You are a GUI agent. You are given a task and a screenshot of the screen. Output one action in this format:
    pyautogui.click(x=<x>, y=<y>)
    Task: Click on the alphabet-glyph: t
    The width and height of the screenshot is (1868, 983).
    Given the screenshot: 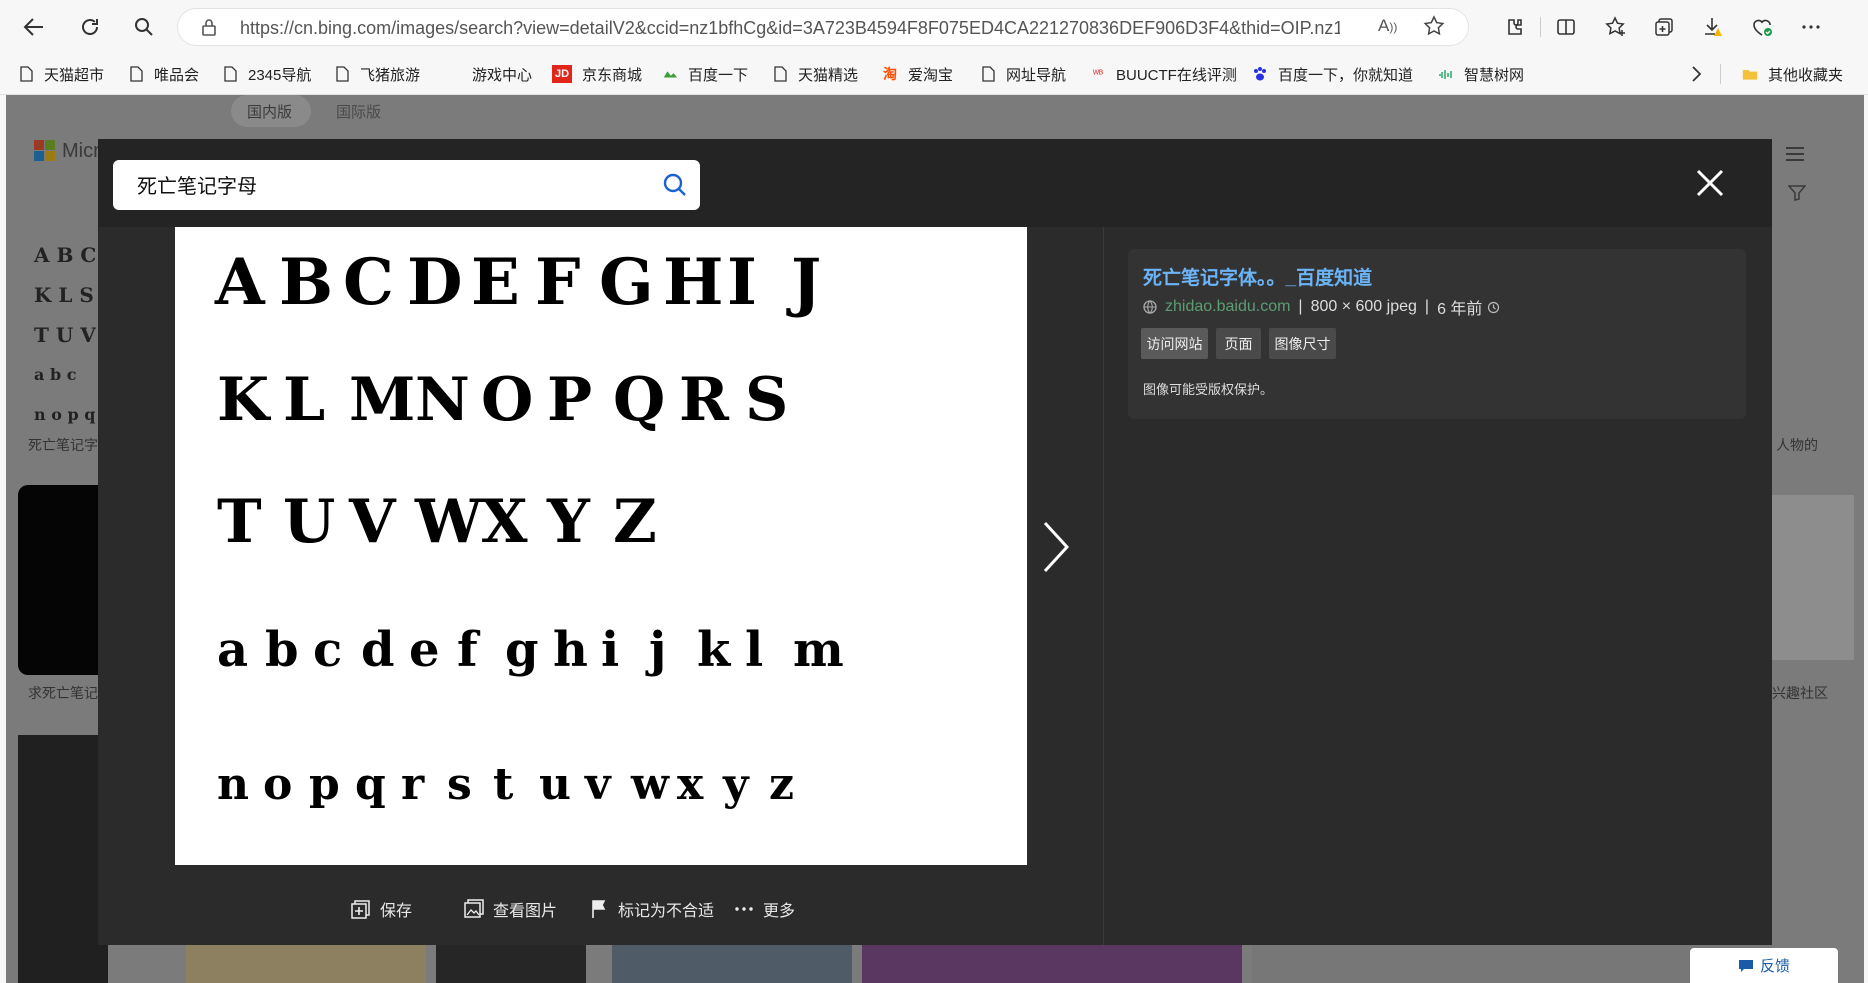 What is the action you would take?
    pyautogui.click(x=503, y=784)
    